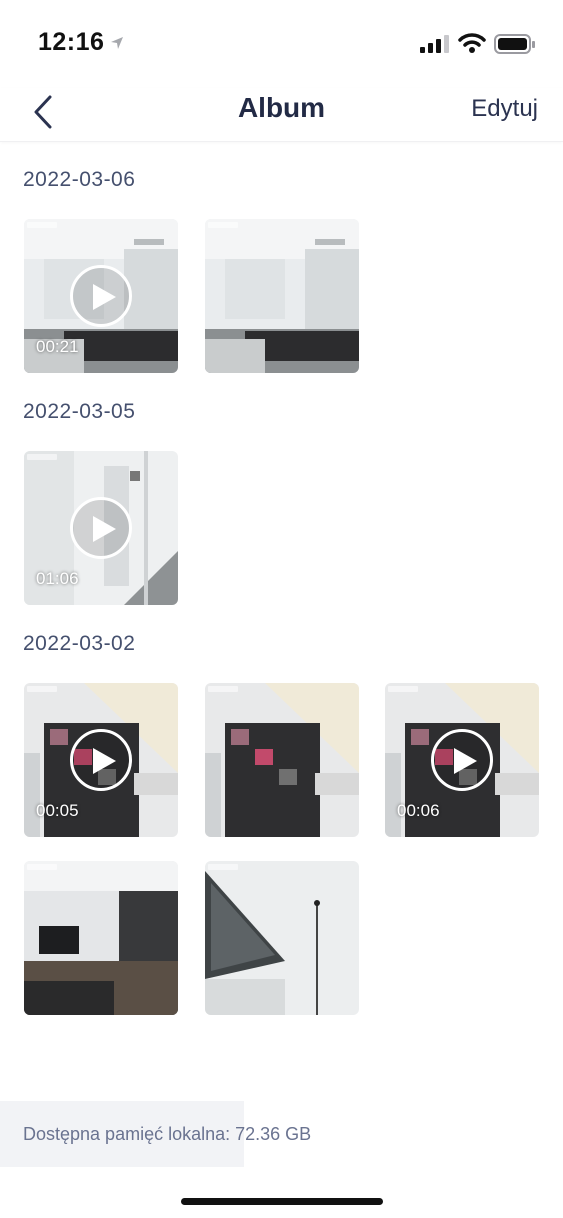  What do you see at coordinates (281, 44) in the screenshot?
I see `status-bar: 12:16` at bounding box center [281, 44].